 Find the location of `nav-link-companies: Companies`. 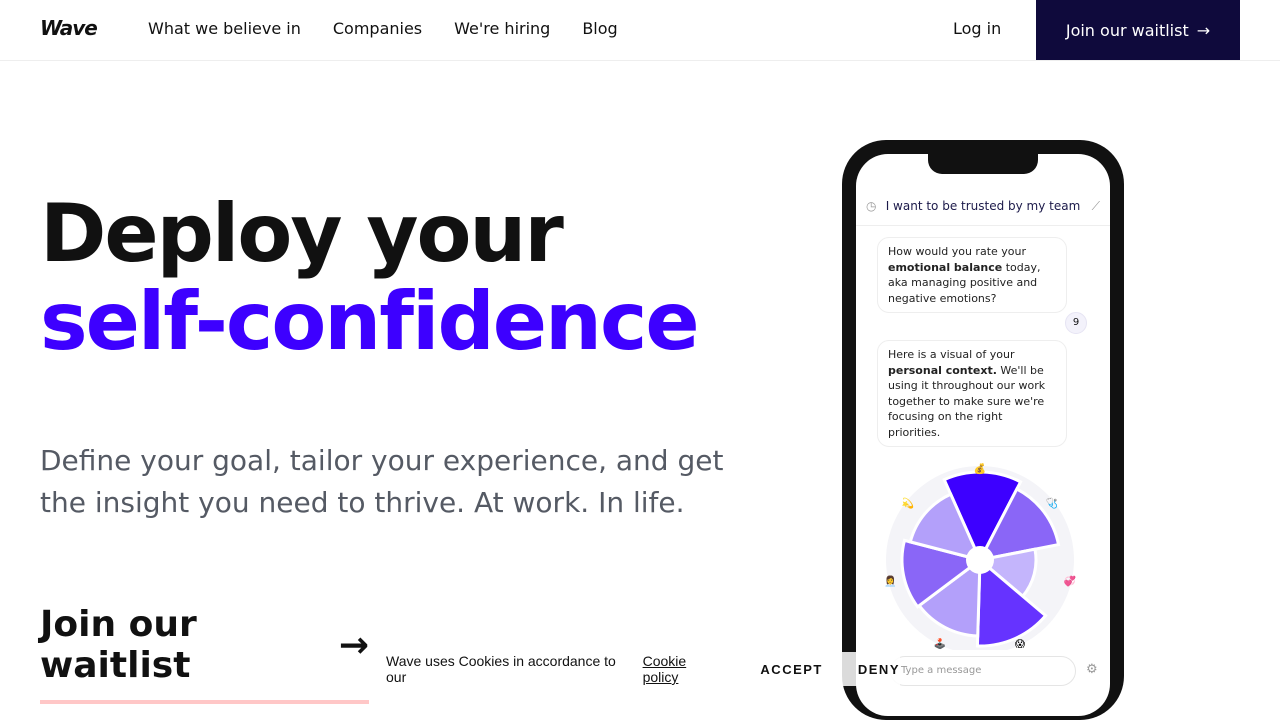

nav-link-companies: Companies is located at coordinates (377, 28).